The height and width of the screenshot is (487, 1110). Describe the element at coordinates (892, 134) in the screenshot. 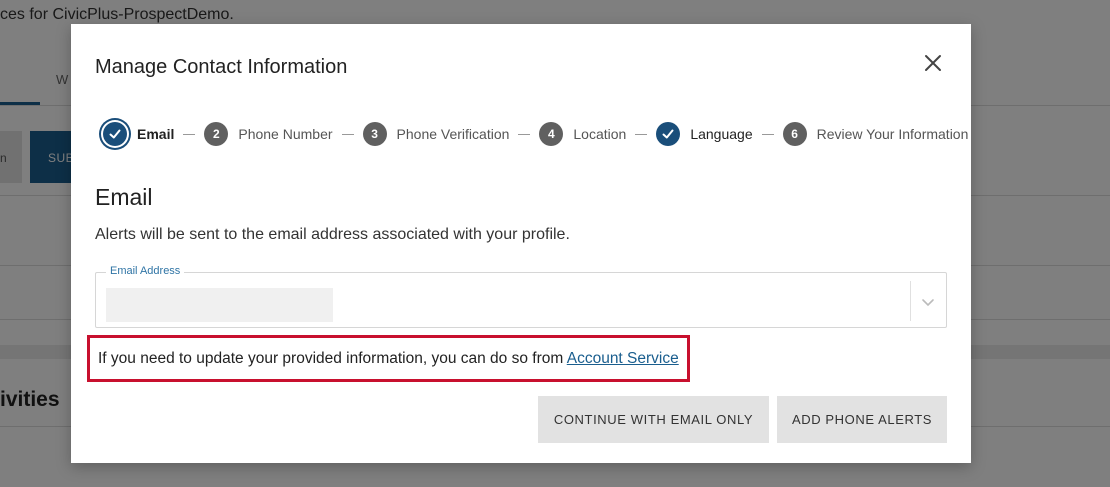

I see `step-label: Review Your Information` at that location.